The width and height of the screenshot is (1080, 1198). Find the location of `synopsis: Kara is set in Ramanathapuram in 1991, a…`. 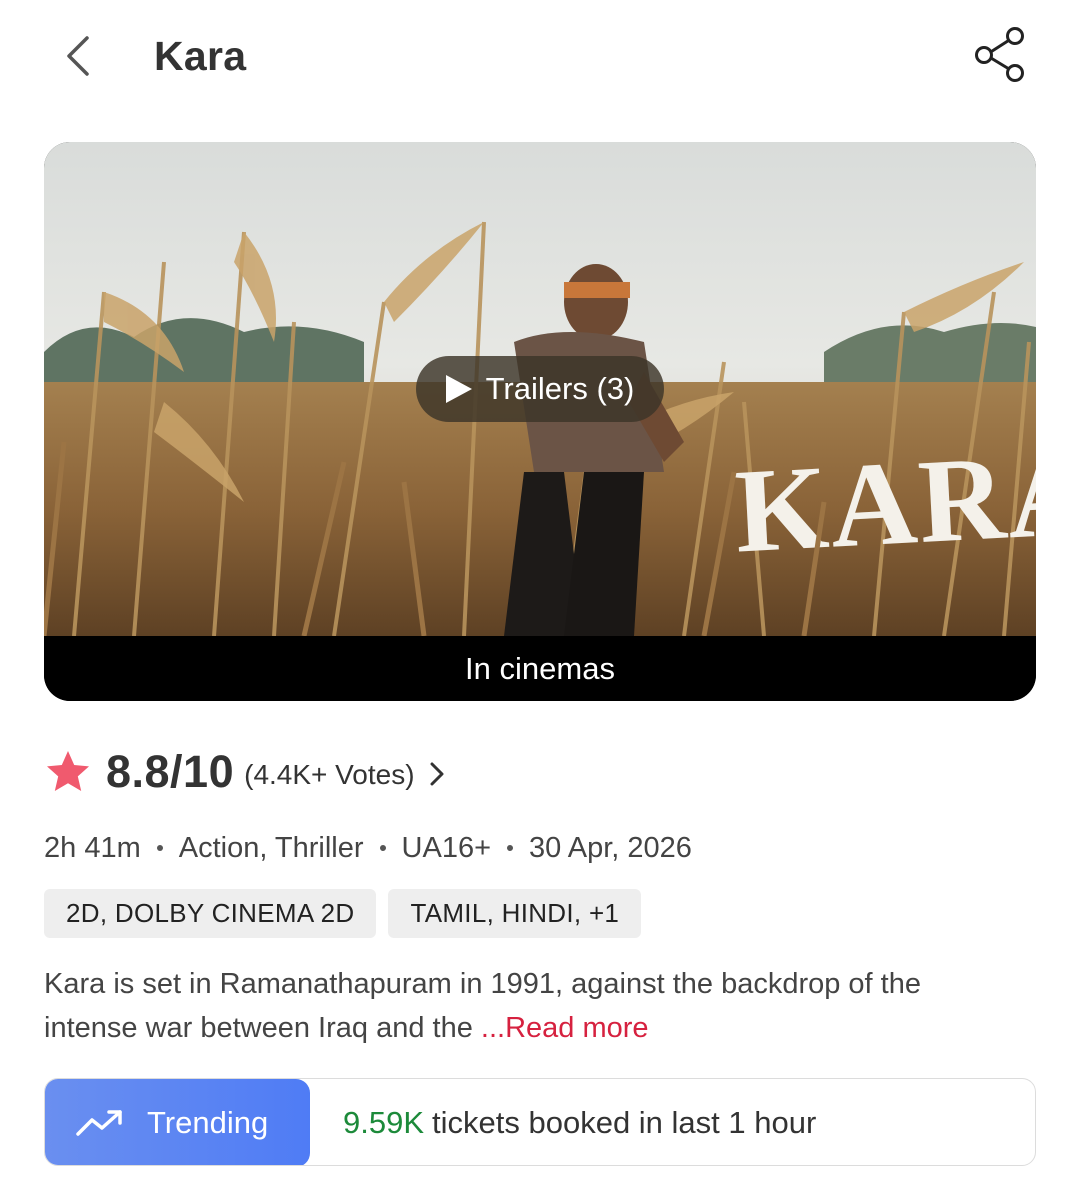

synopsis: Kara is set in Ramanathapuram in 1991, a… is located at coordinates (544, 1006).